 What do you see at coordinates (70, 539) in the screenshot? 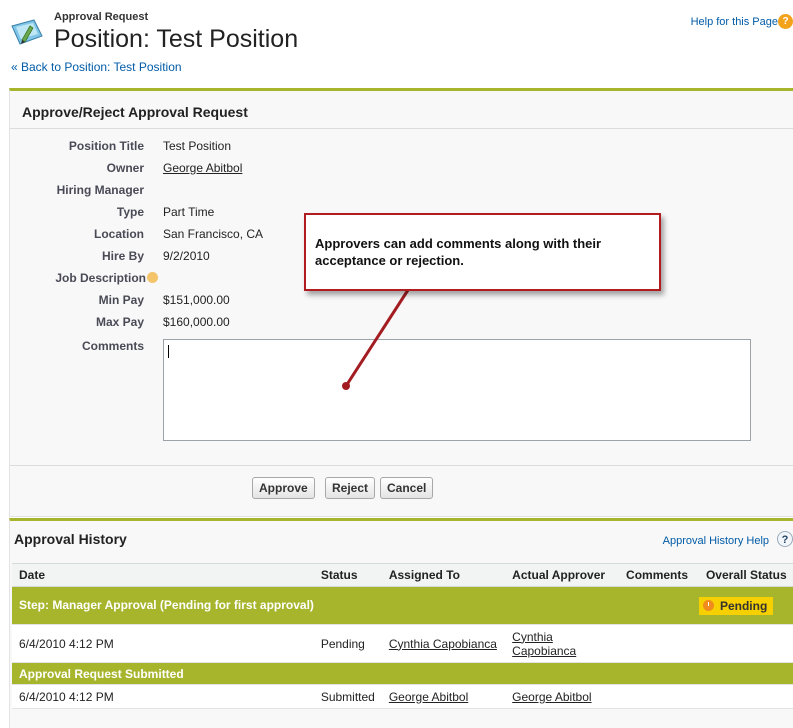
I see `history-title: Approval History` at bounding box center [70, 539].